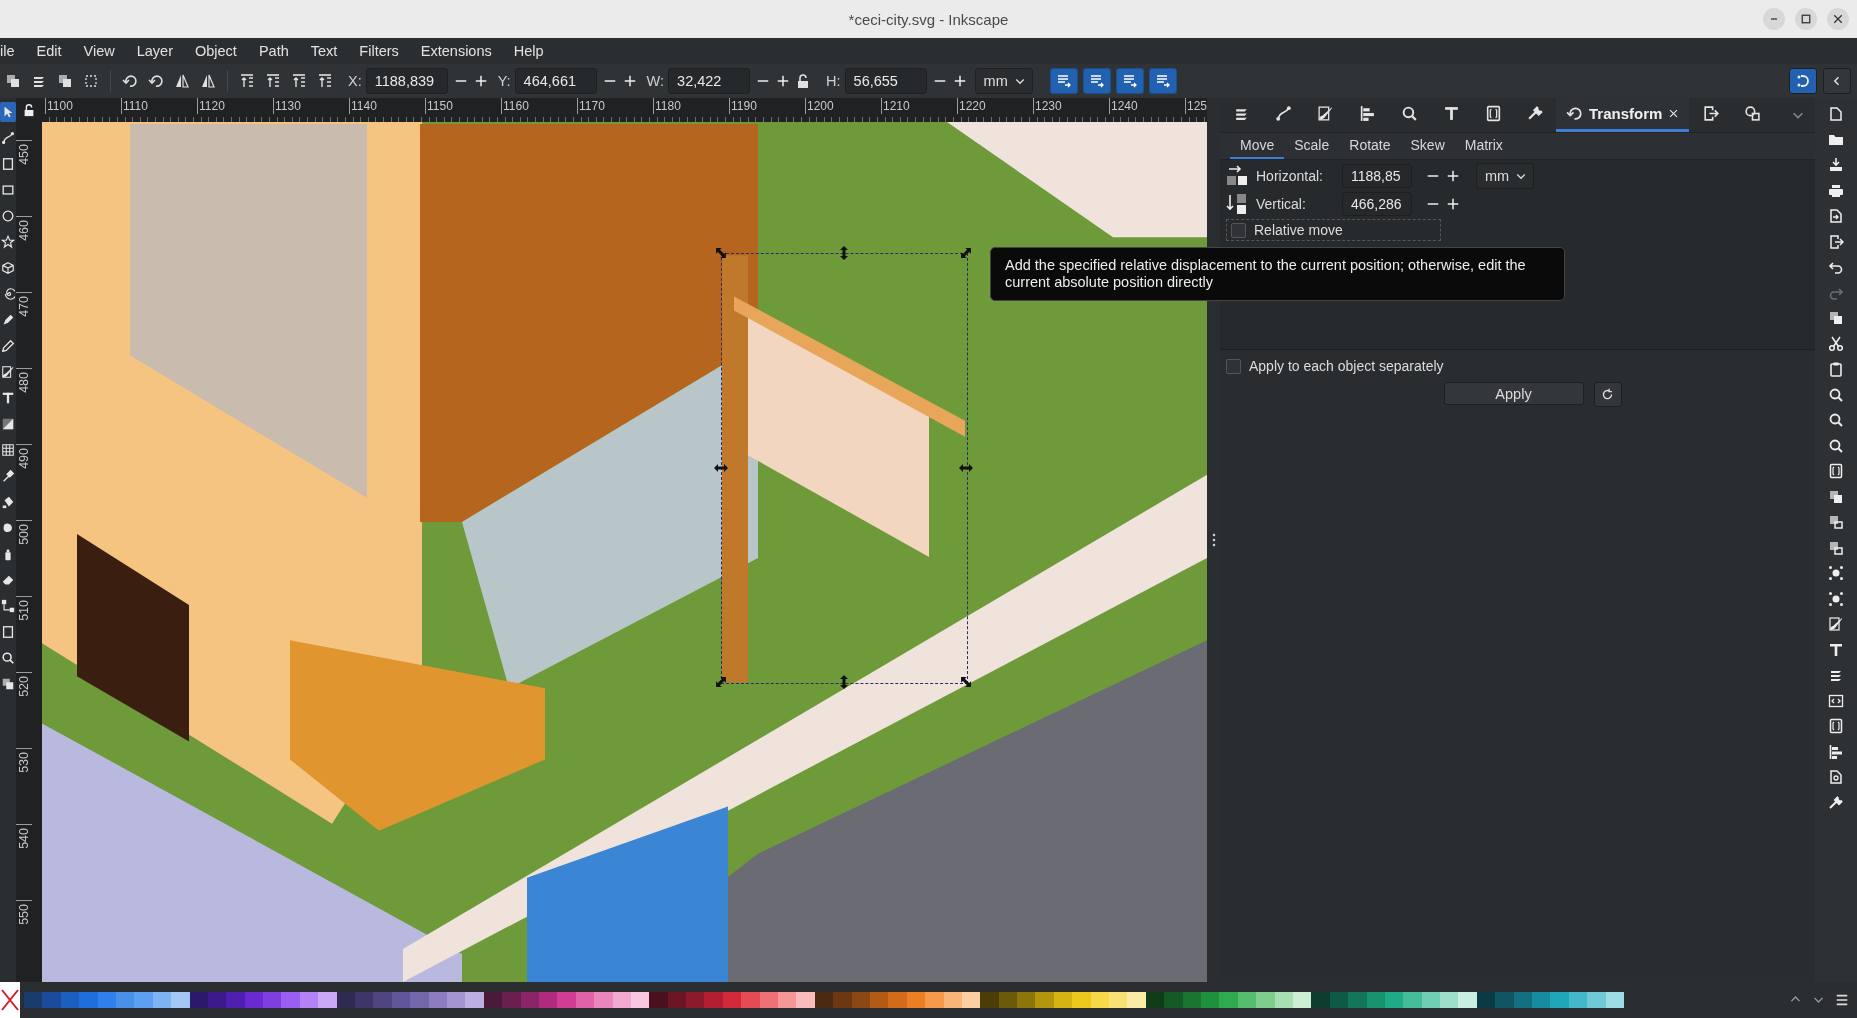 This screenshot has height=1018, width=1857. Describe the element at coordinates (1427, 146) in the screenshot. I see `subtab: Skew` at that location.